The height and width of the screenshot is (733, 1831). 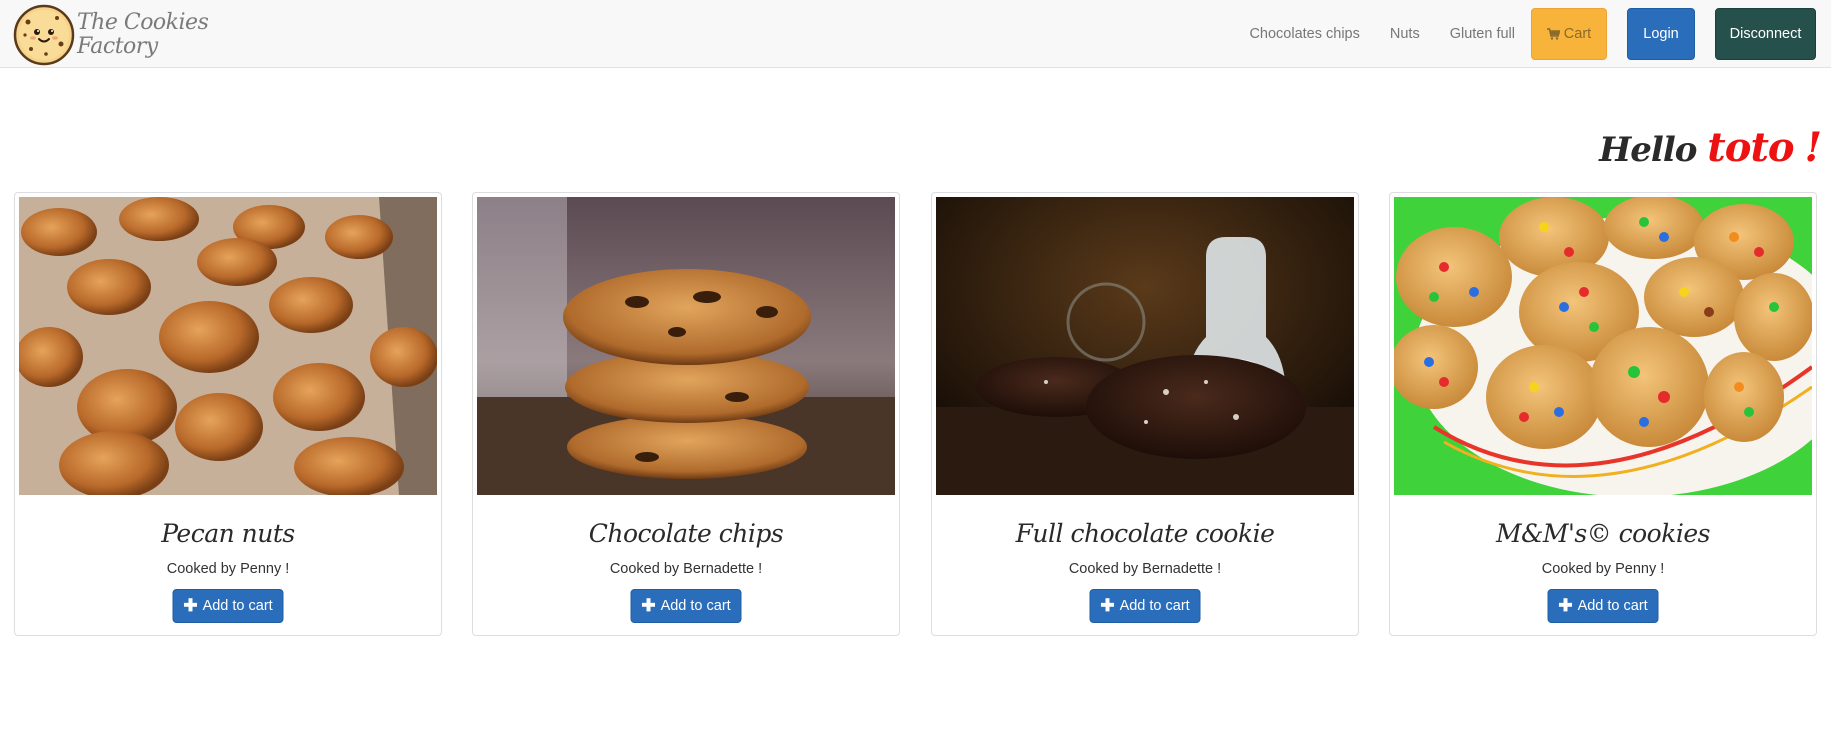 I want to click on product-title: M&M's© cookies, so click(x=1603, y=533).